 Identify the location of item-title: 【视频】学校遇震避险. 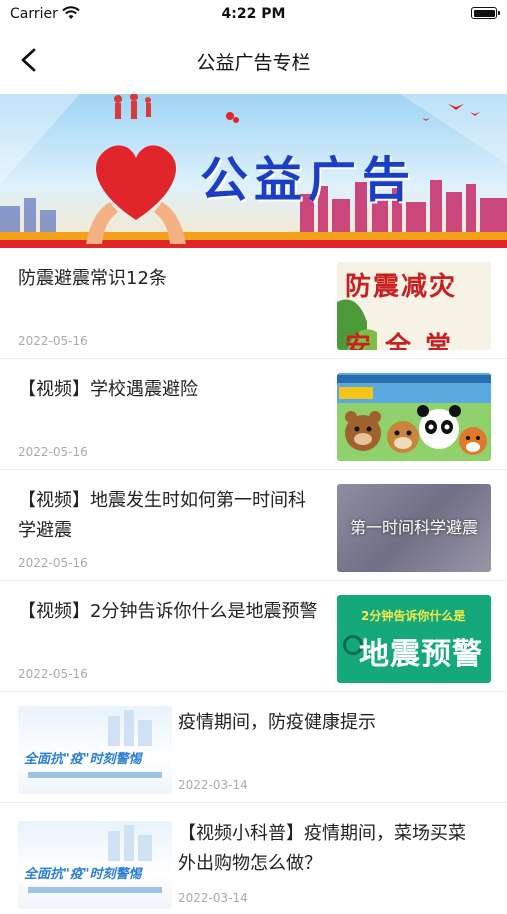
(108, 389).